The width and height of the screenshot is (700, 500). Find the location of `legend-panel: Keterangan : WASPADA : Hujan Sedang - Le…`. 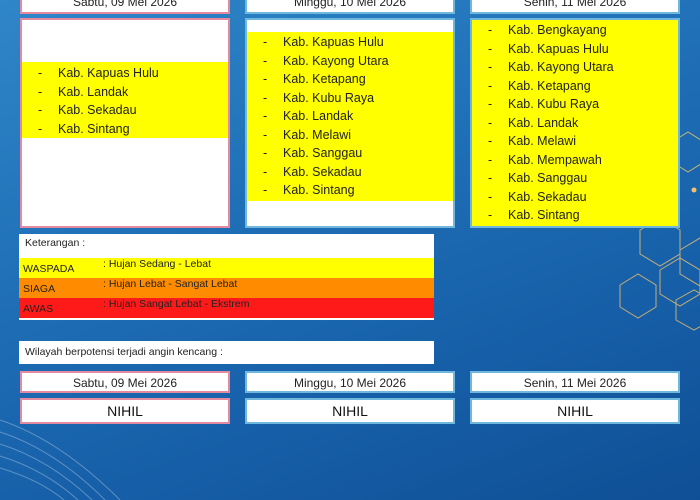

legend-panel: Keterangan : WASPADA : Hujan Sedang - Le… is located at coordinates (226, 277).